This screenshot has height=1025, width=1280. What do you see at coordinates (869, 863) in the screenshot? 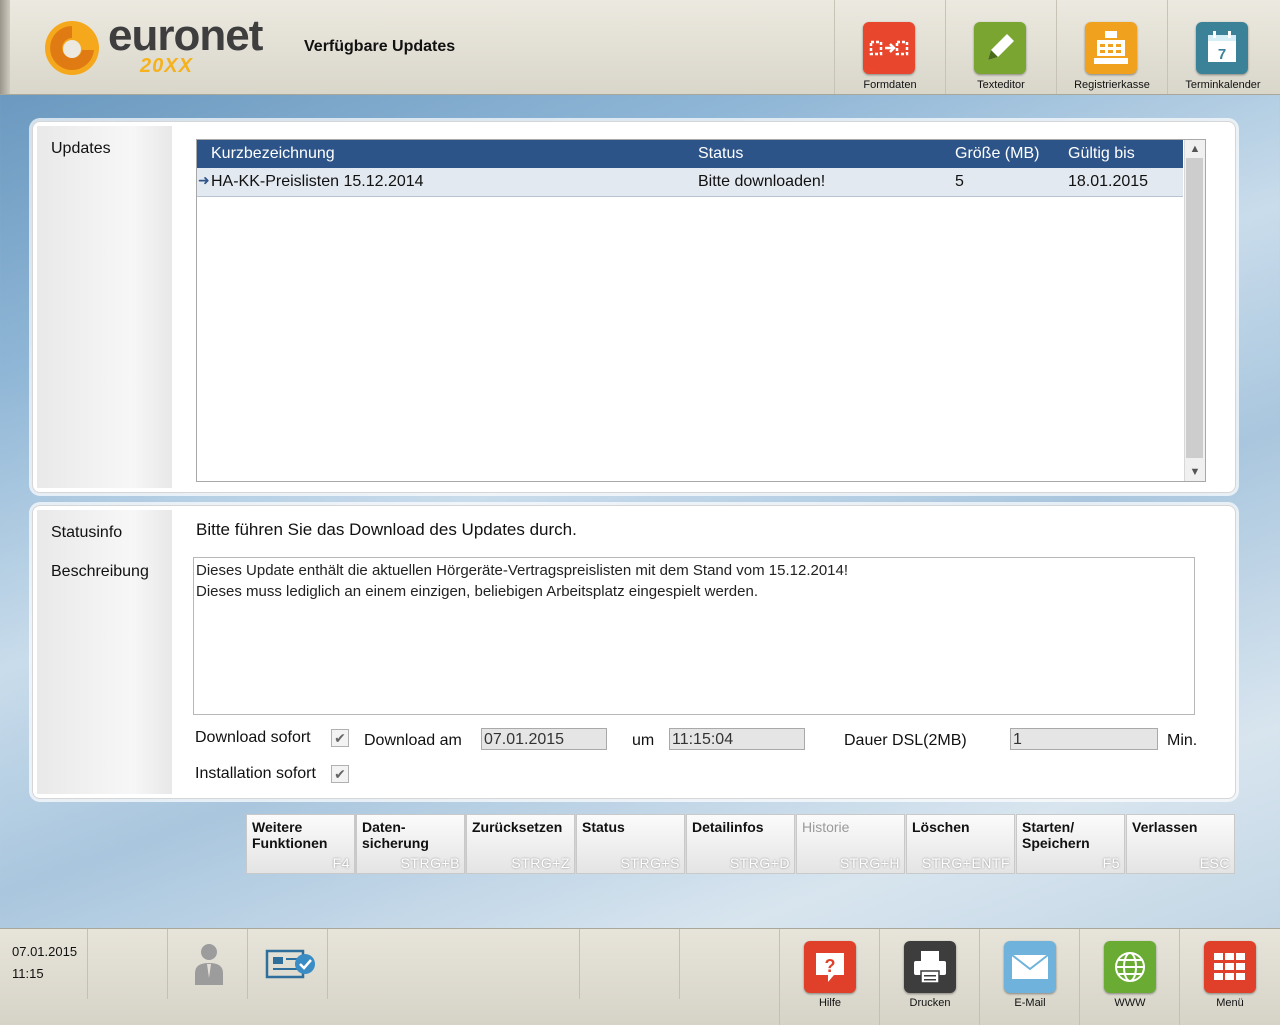
I see `fn-shortcut: STRG+H` at bounding box center [869, 863].